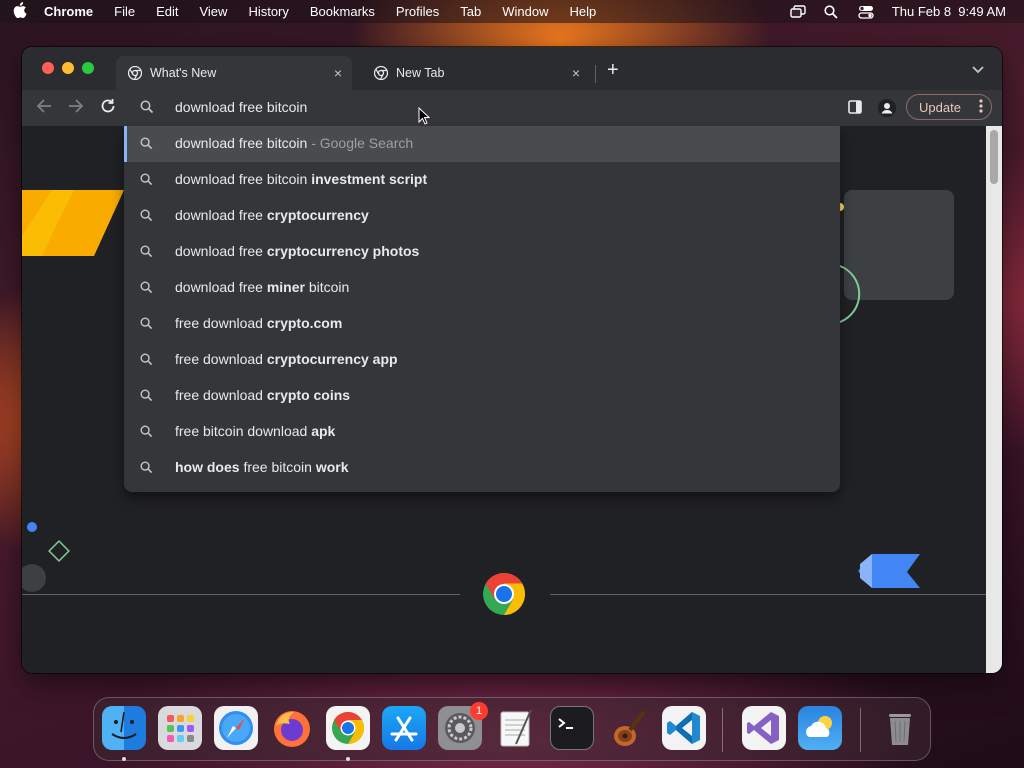 The image size is (1024, 768). What do you see at coordinates (292, 728) in the screenshot?
I see `dock-firefox-icon` at bounding box center [292, 728].